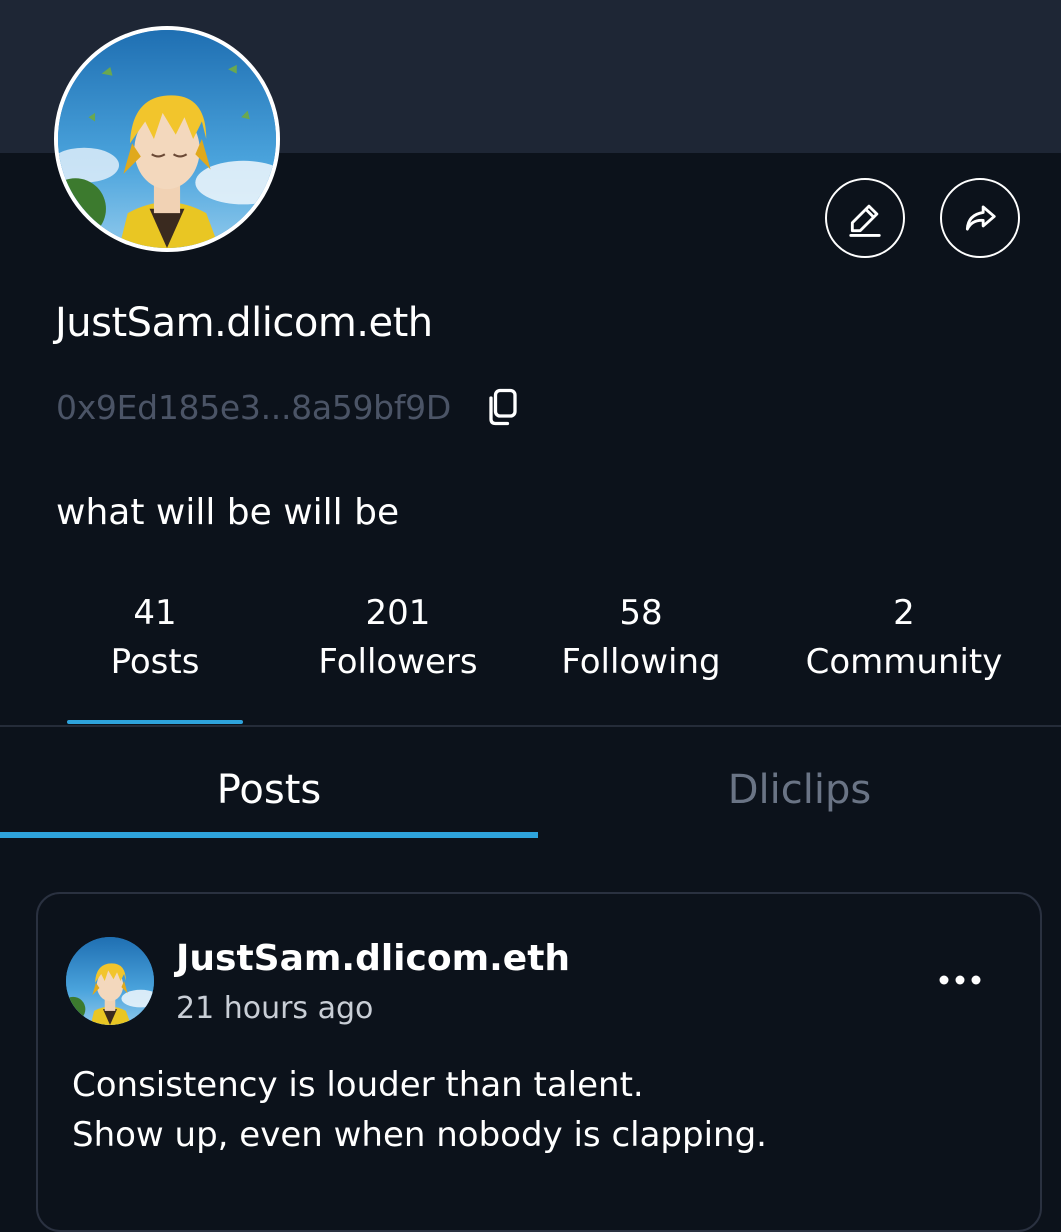 This screenshot has height=1232, width=1061. What do you see at coordinates (155, 662) in the screenshot?
I see `stat-posts-label: Posts` at bounding box center [155, 662].